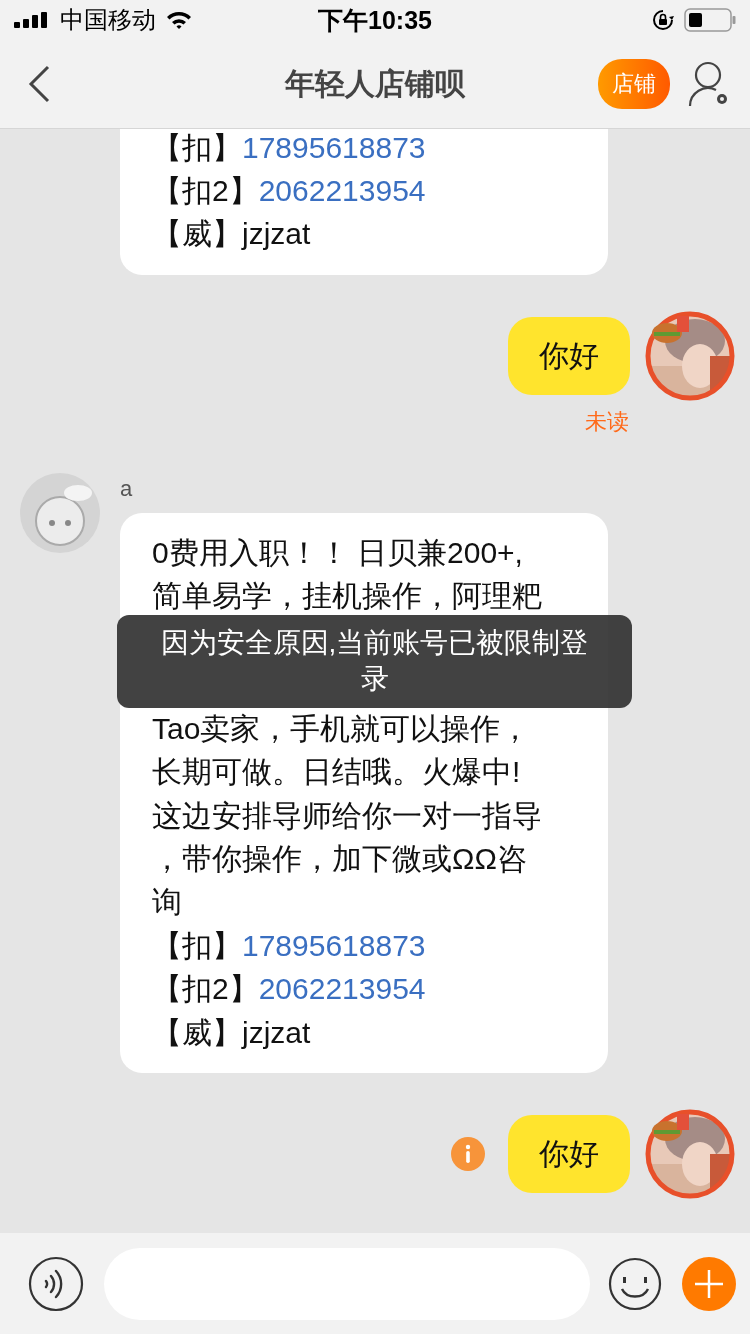 The height and width of the screenshot is (1334, 750). I want to click on sender-name: a, so click(127, 488).